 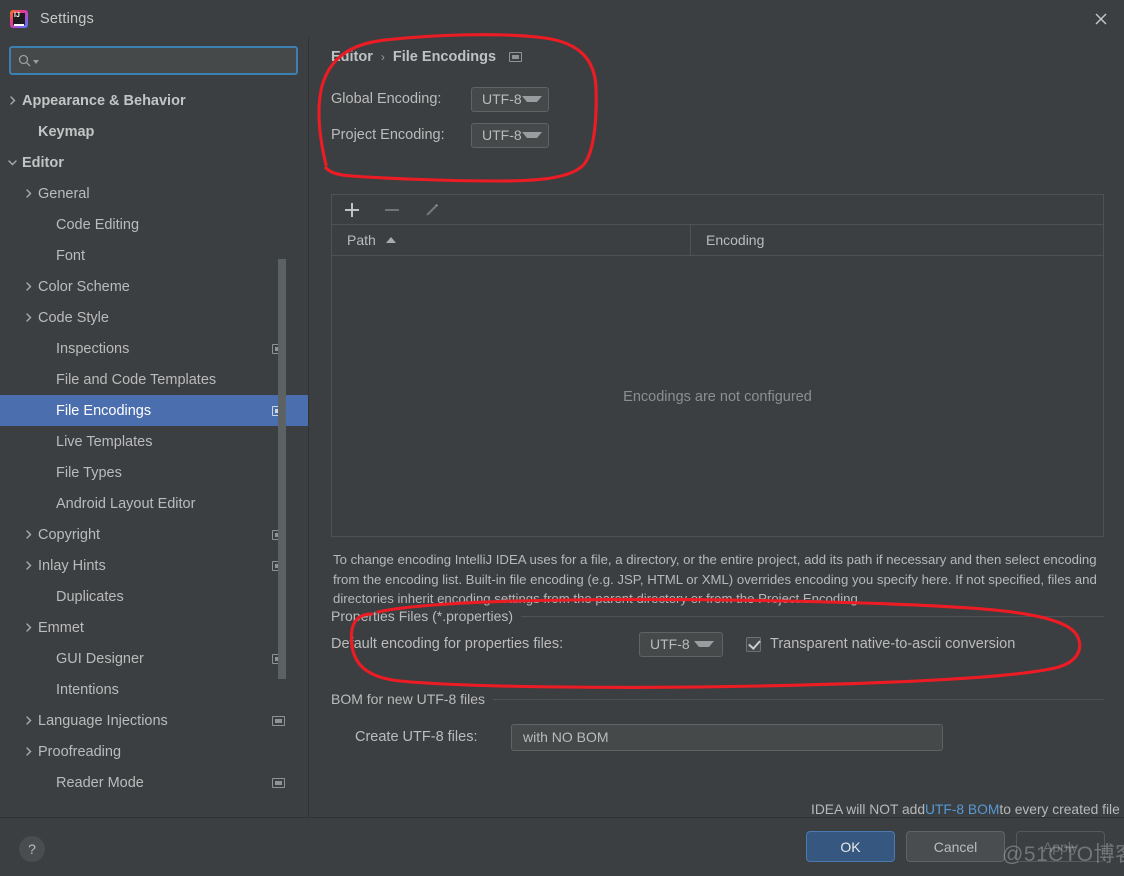 I want to click on sidebar-item-label: Proofreading, so click(x=80, y=751).